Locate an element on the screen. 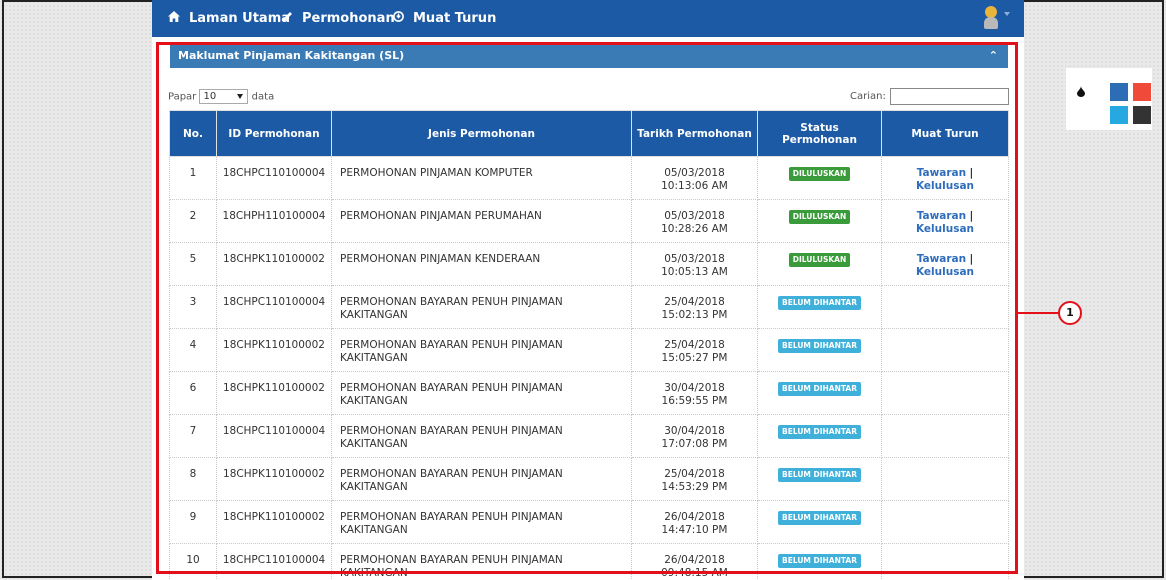  theme-swatch-red is located at coordinates (1142, 92).